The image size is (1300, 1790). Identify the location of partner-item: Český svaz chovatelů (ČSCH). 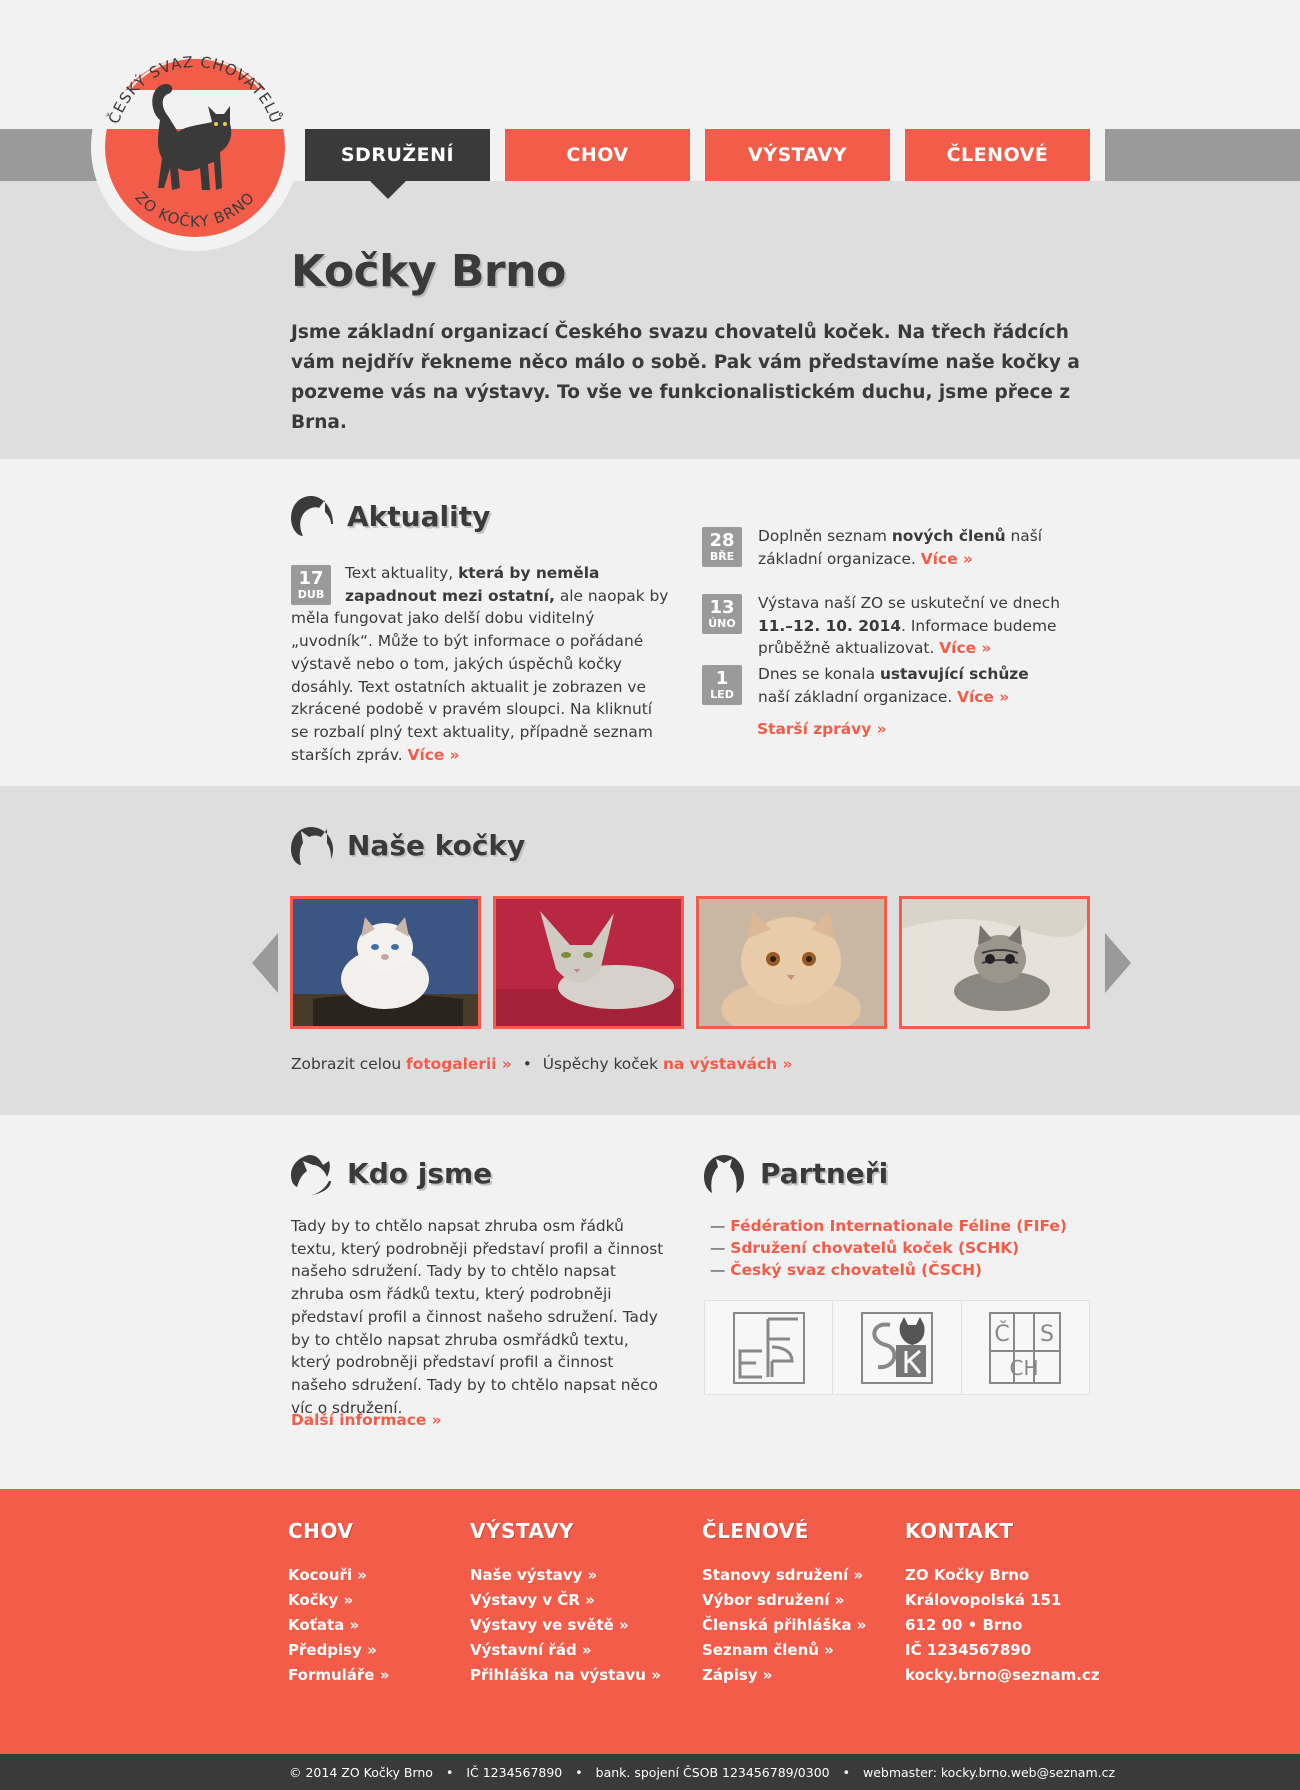
(888, 1270).